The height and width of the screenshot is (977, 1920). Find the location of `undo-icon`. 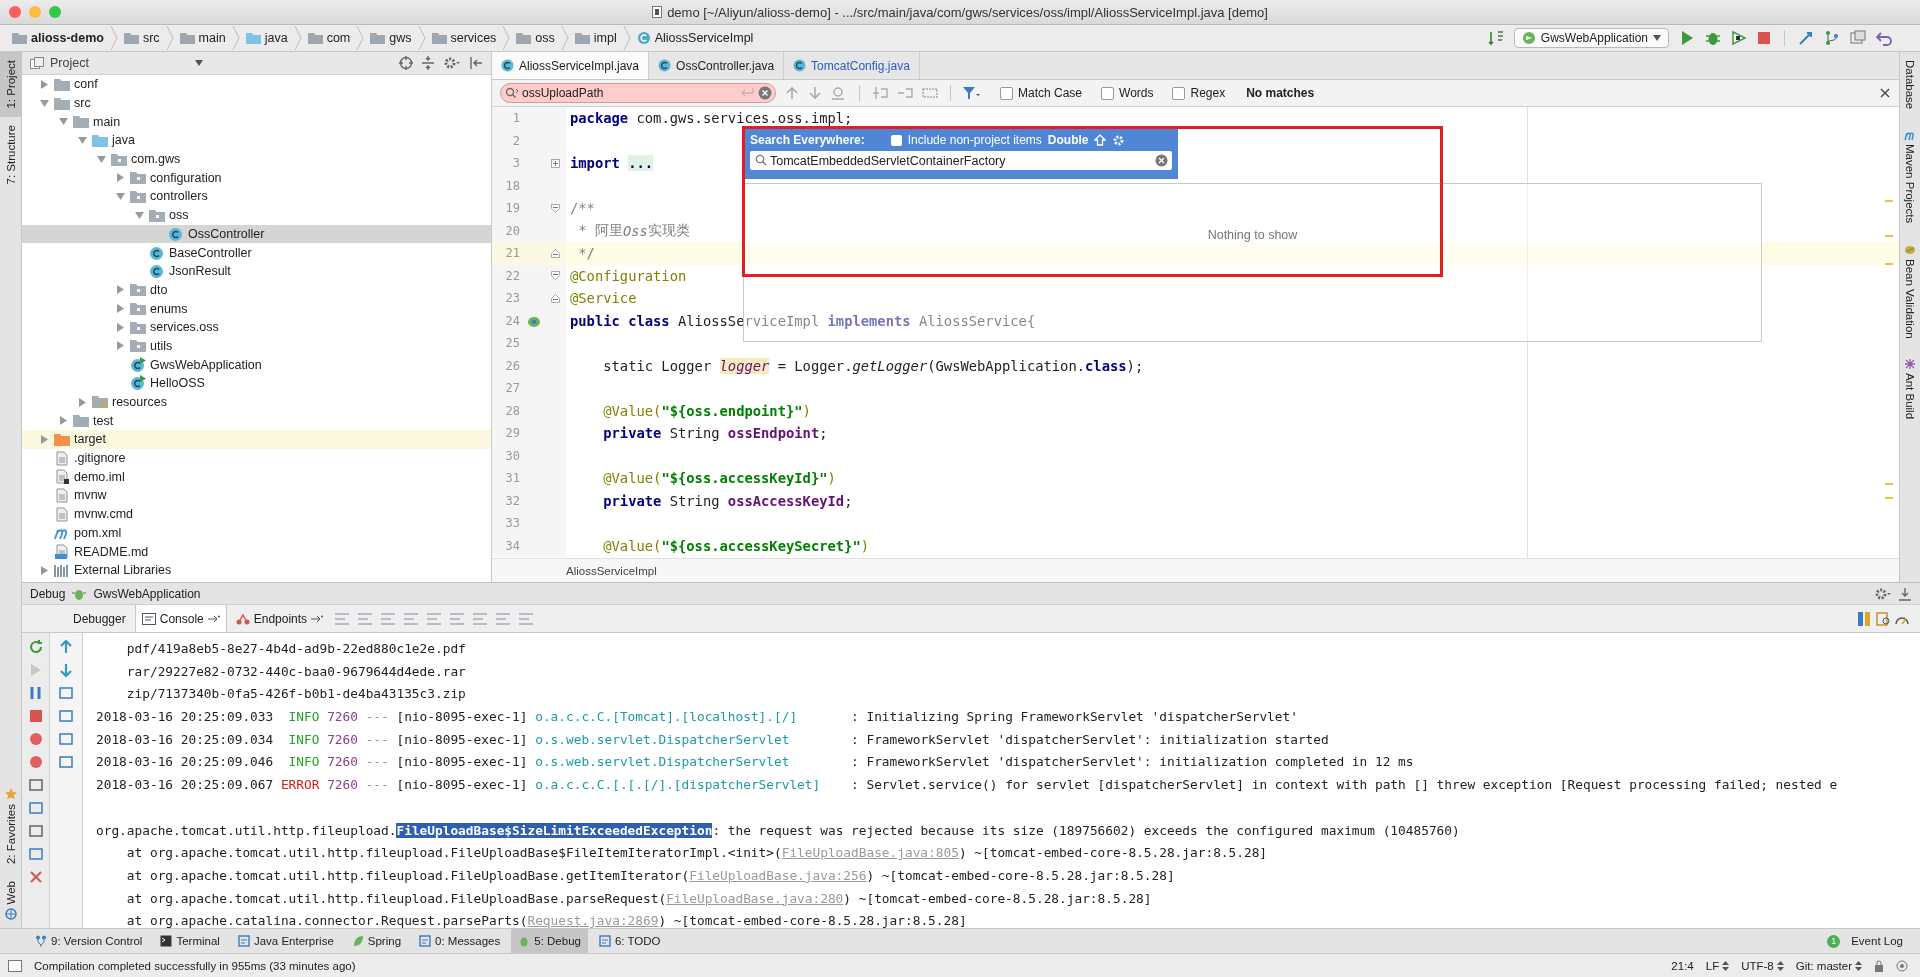

undo-icon is located at coordinates (1884, 38).